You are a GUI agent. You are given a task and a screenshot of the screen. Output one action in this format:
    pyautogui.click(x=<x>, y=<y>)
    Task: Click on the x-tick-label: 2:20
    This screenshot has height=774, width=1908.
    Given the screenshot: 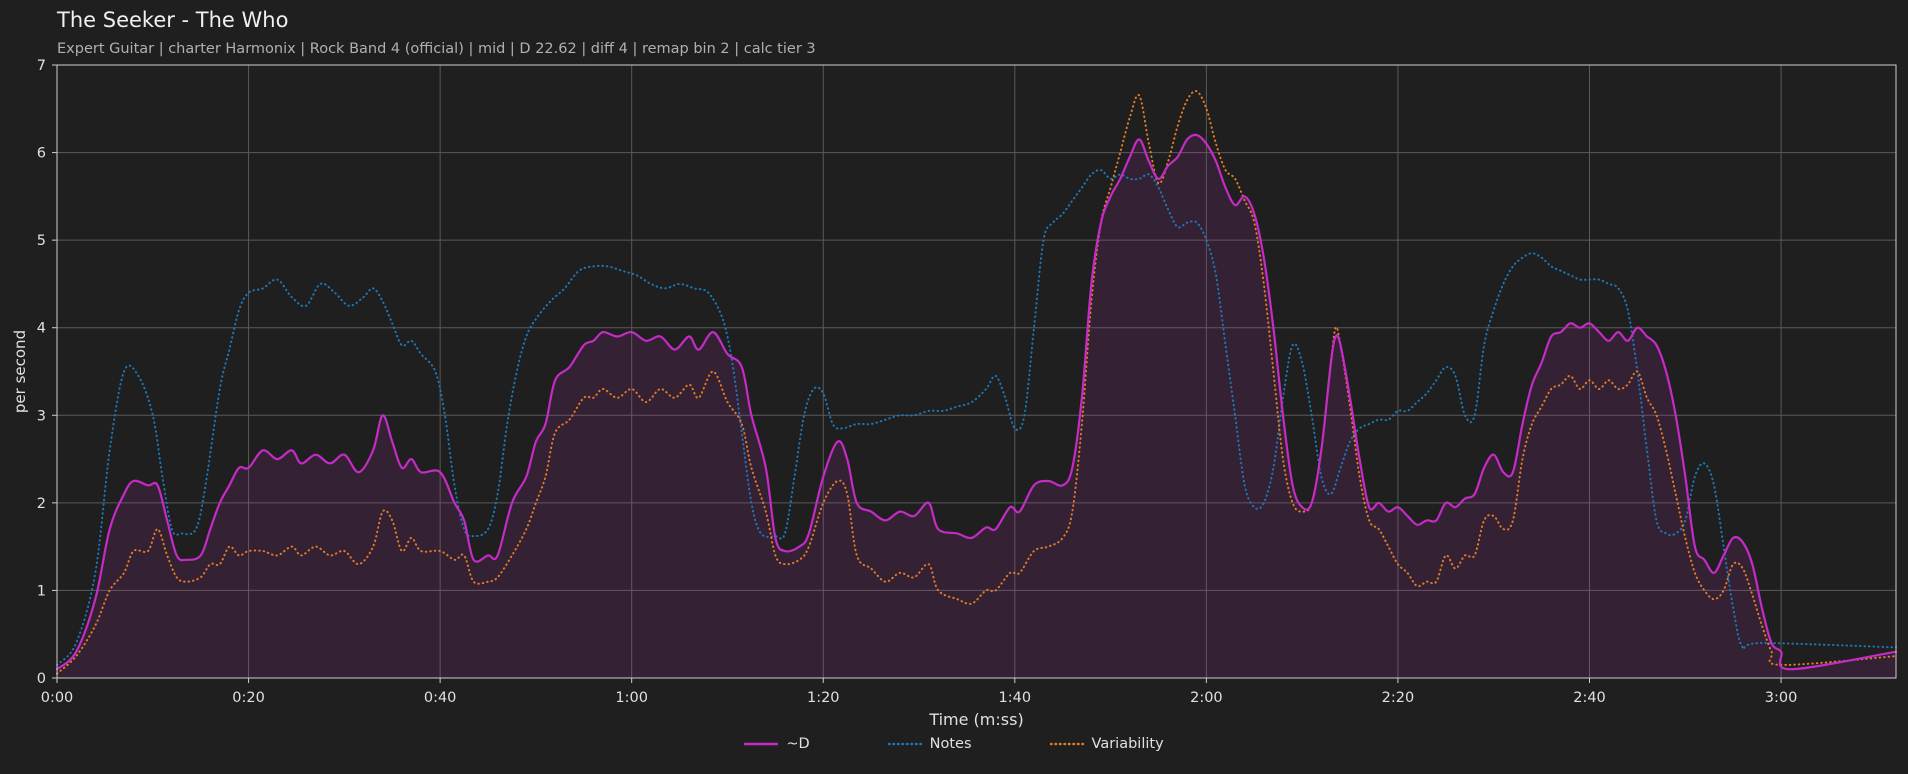 What is the action you would take?
    pyautogui.click(x=1398, y=698)
    